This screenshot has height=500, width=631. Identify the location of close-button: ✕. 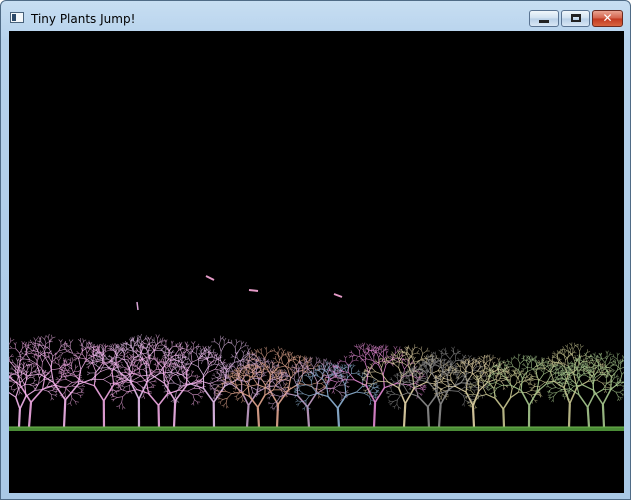
(607, 18).